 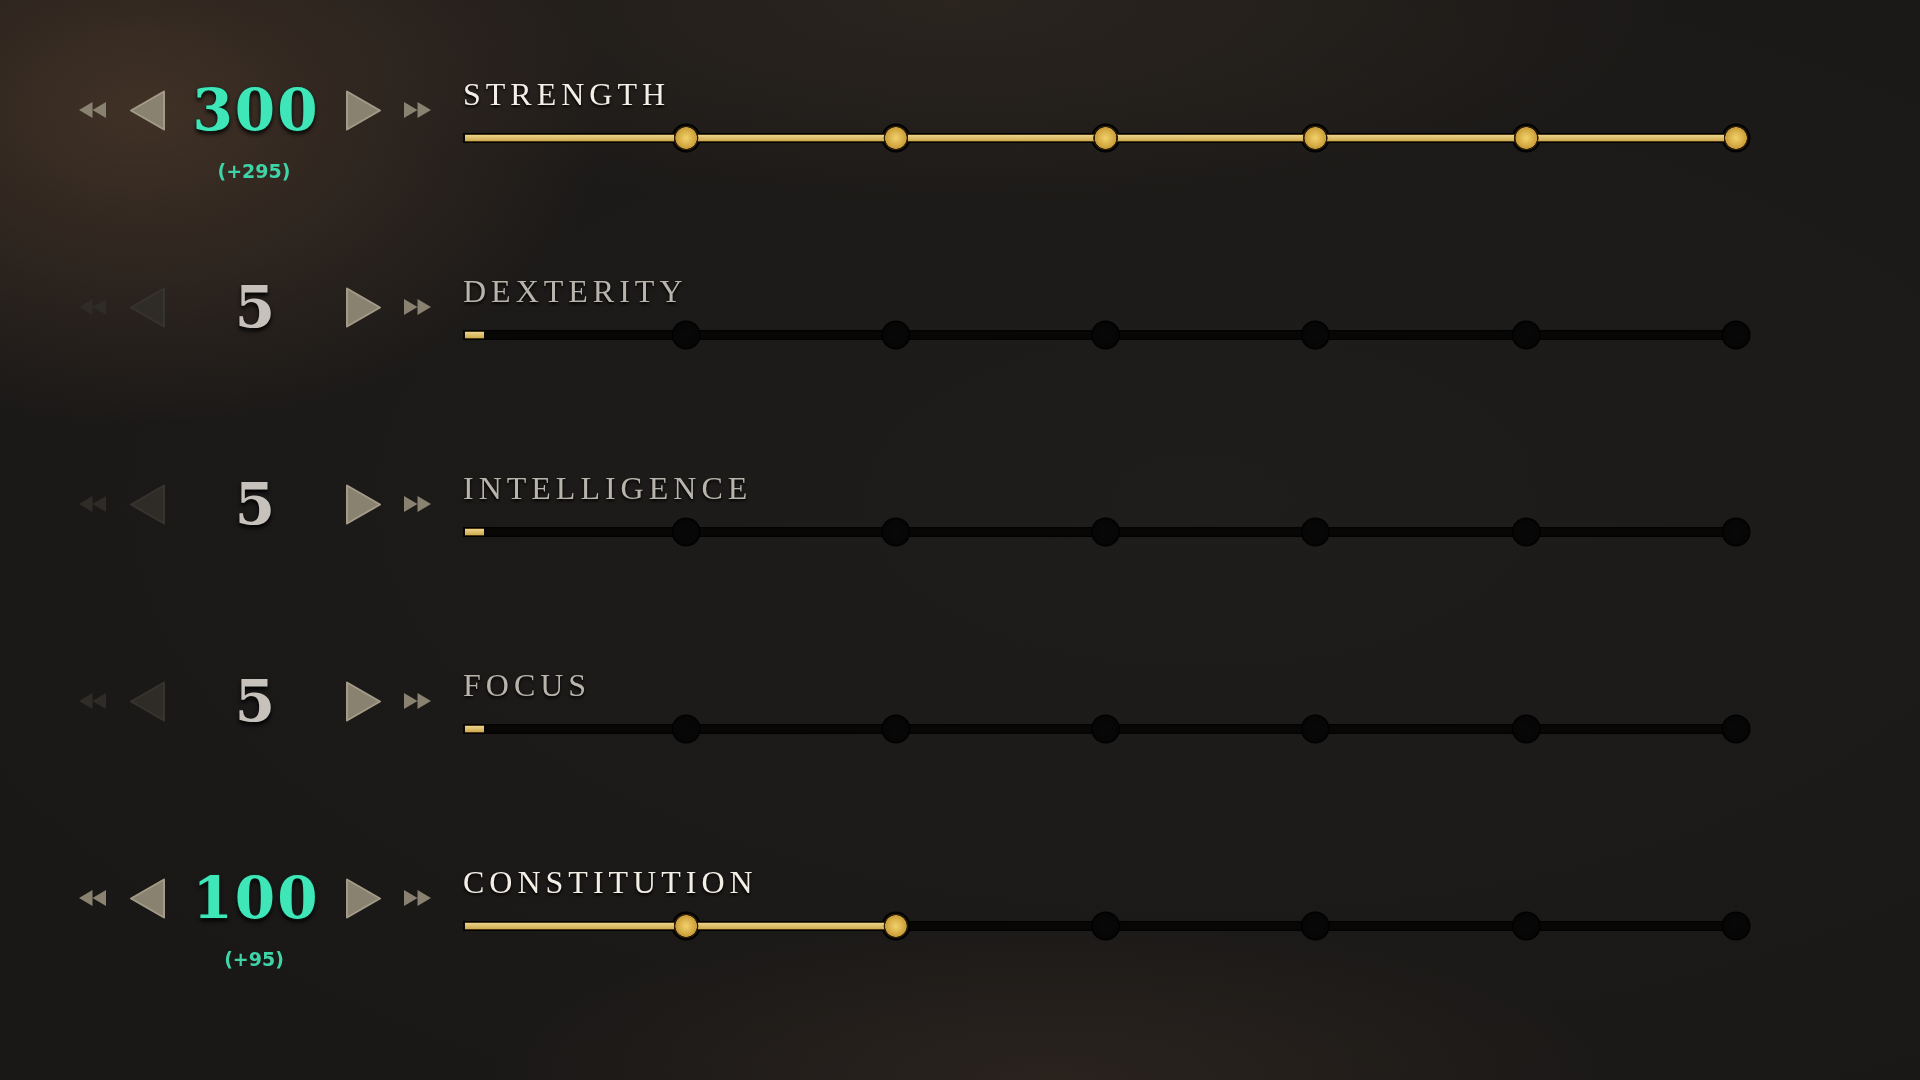 What do you see at coordinates (254, 959) in the screenshot?
I see `bonus-text: (+95)` at bounding box center [254, 959].